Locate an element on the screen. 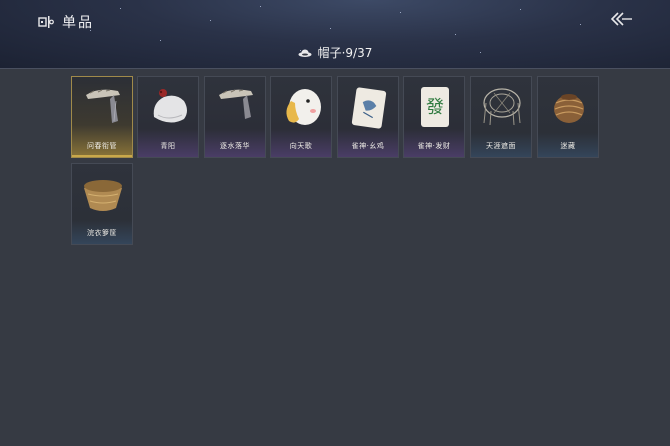 This screenshot has width=670, height=446. mahjong-glyph: 發 is located at coordinates (435, 107).